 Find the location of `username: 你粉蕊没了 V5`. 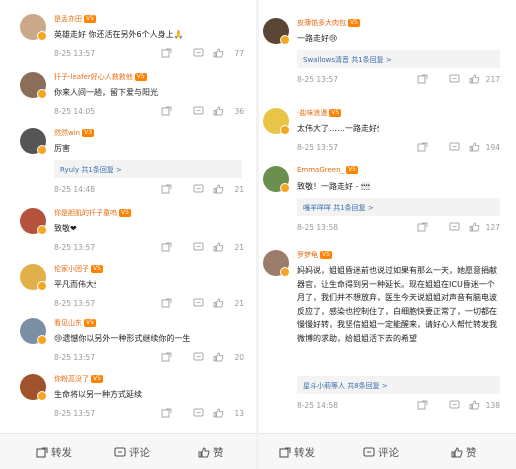

username: 你粉蕊没了 V5 is located at coordinates (78, 379).